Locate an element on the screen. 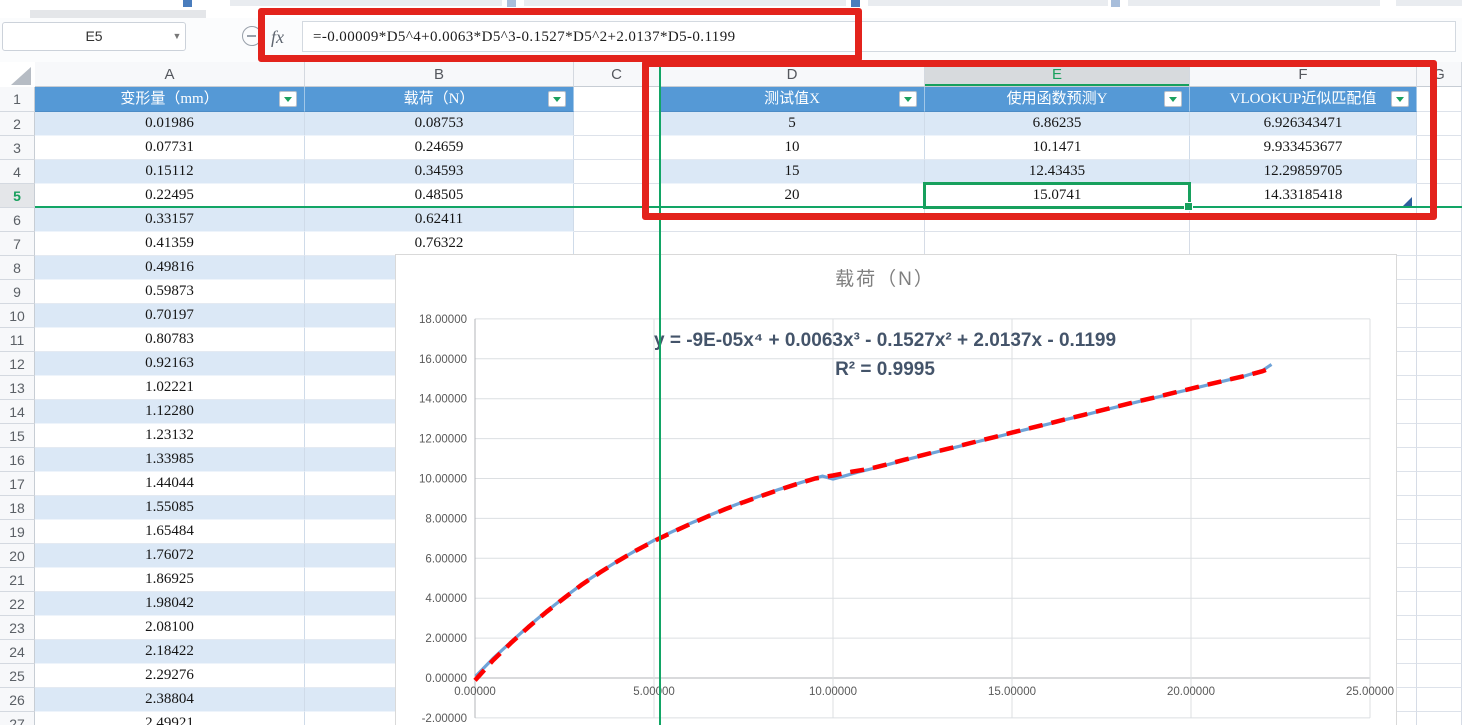 This screenshot has width=1462, height=725. chart-title: 载荷（N） is located at coordinates (885, 277).